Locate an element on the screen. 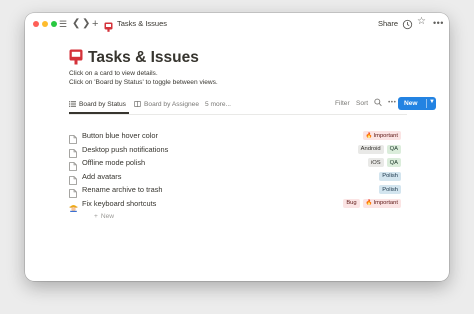  minimize-window-button is located at coordinates (45, 24).